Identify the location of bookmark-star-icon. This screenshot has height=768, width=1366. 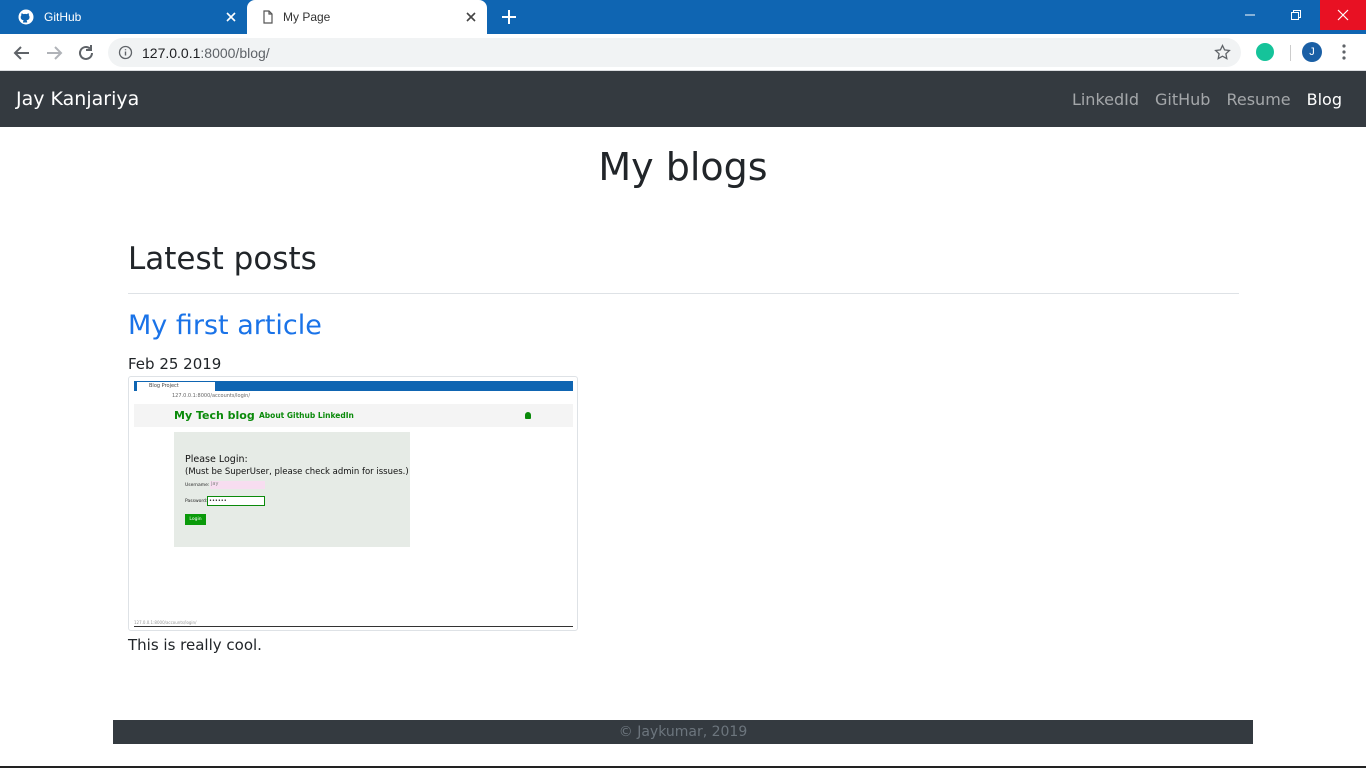
(1222, 52).